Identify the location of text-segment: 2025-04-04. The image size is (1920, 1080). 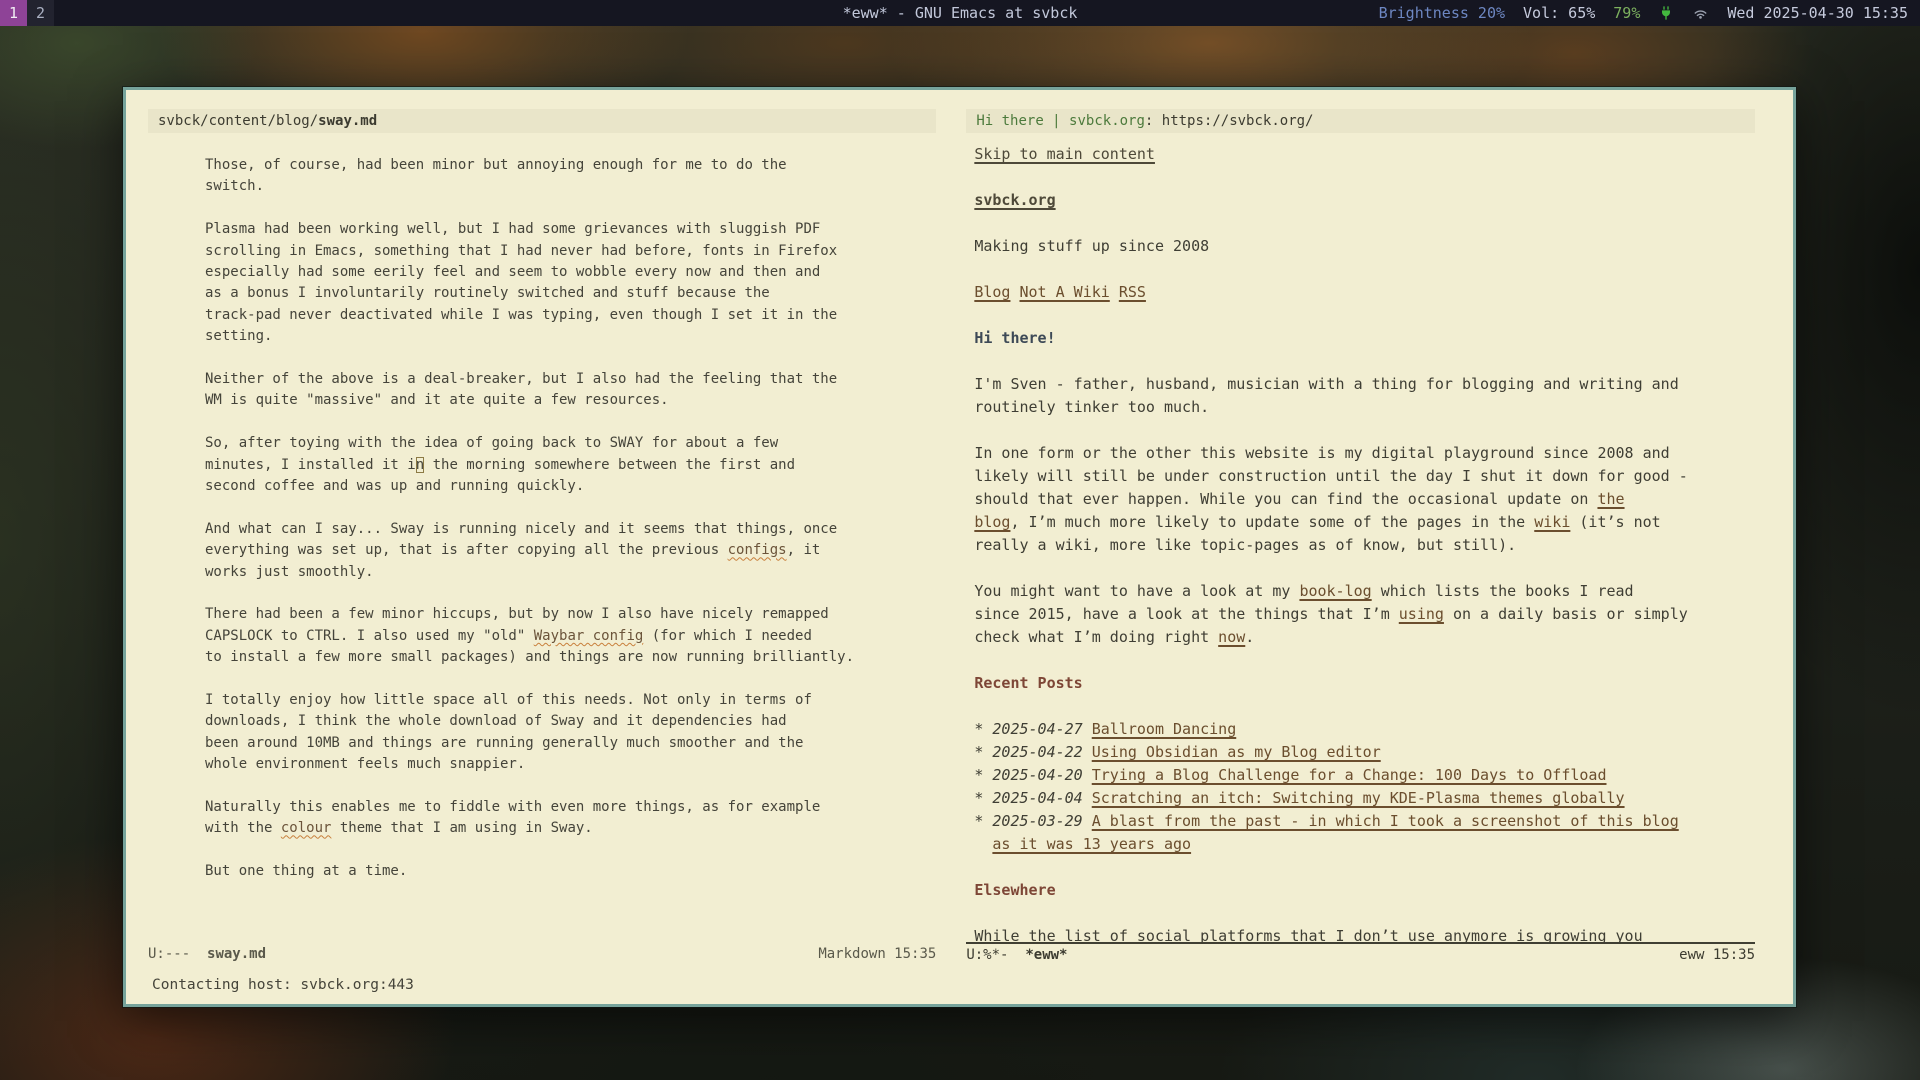
(1037, 798).